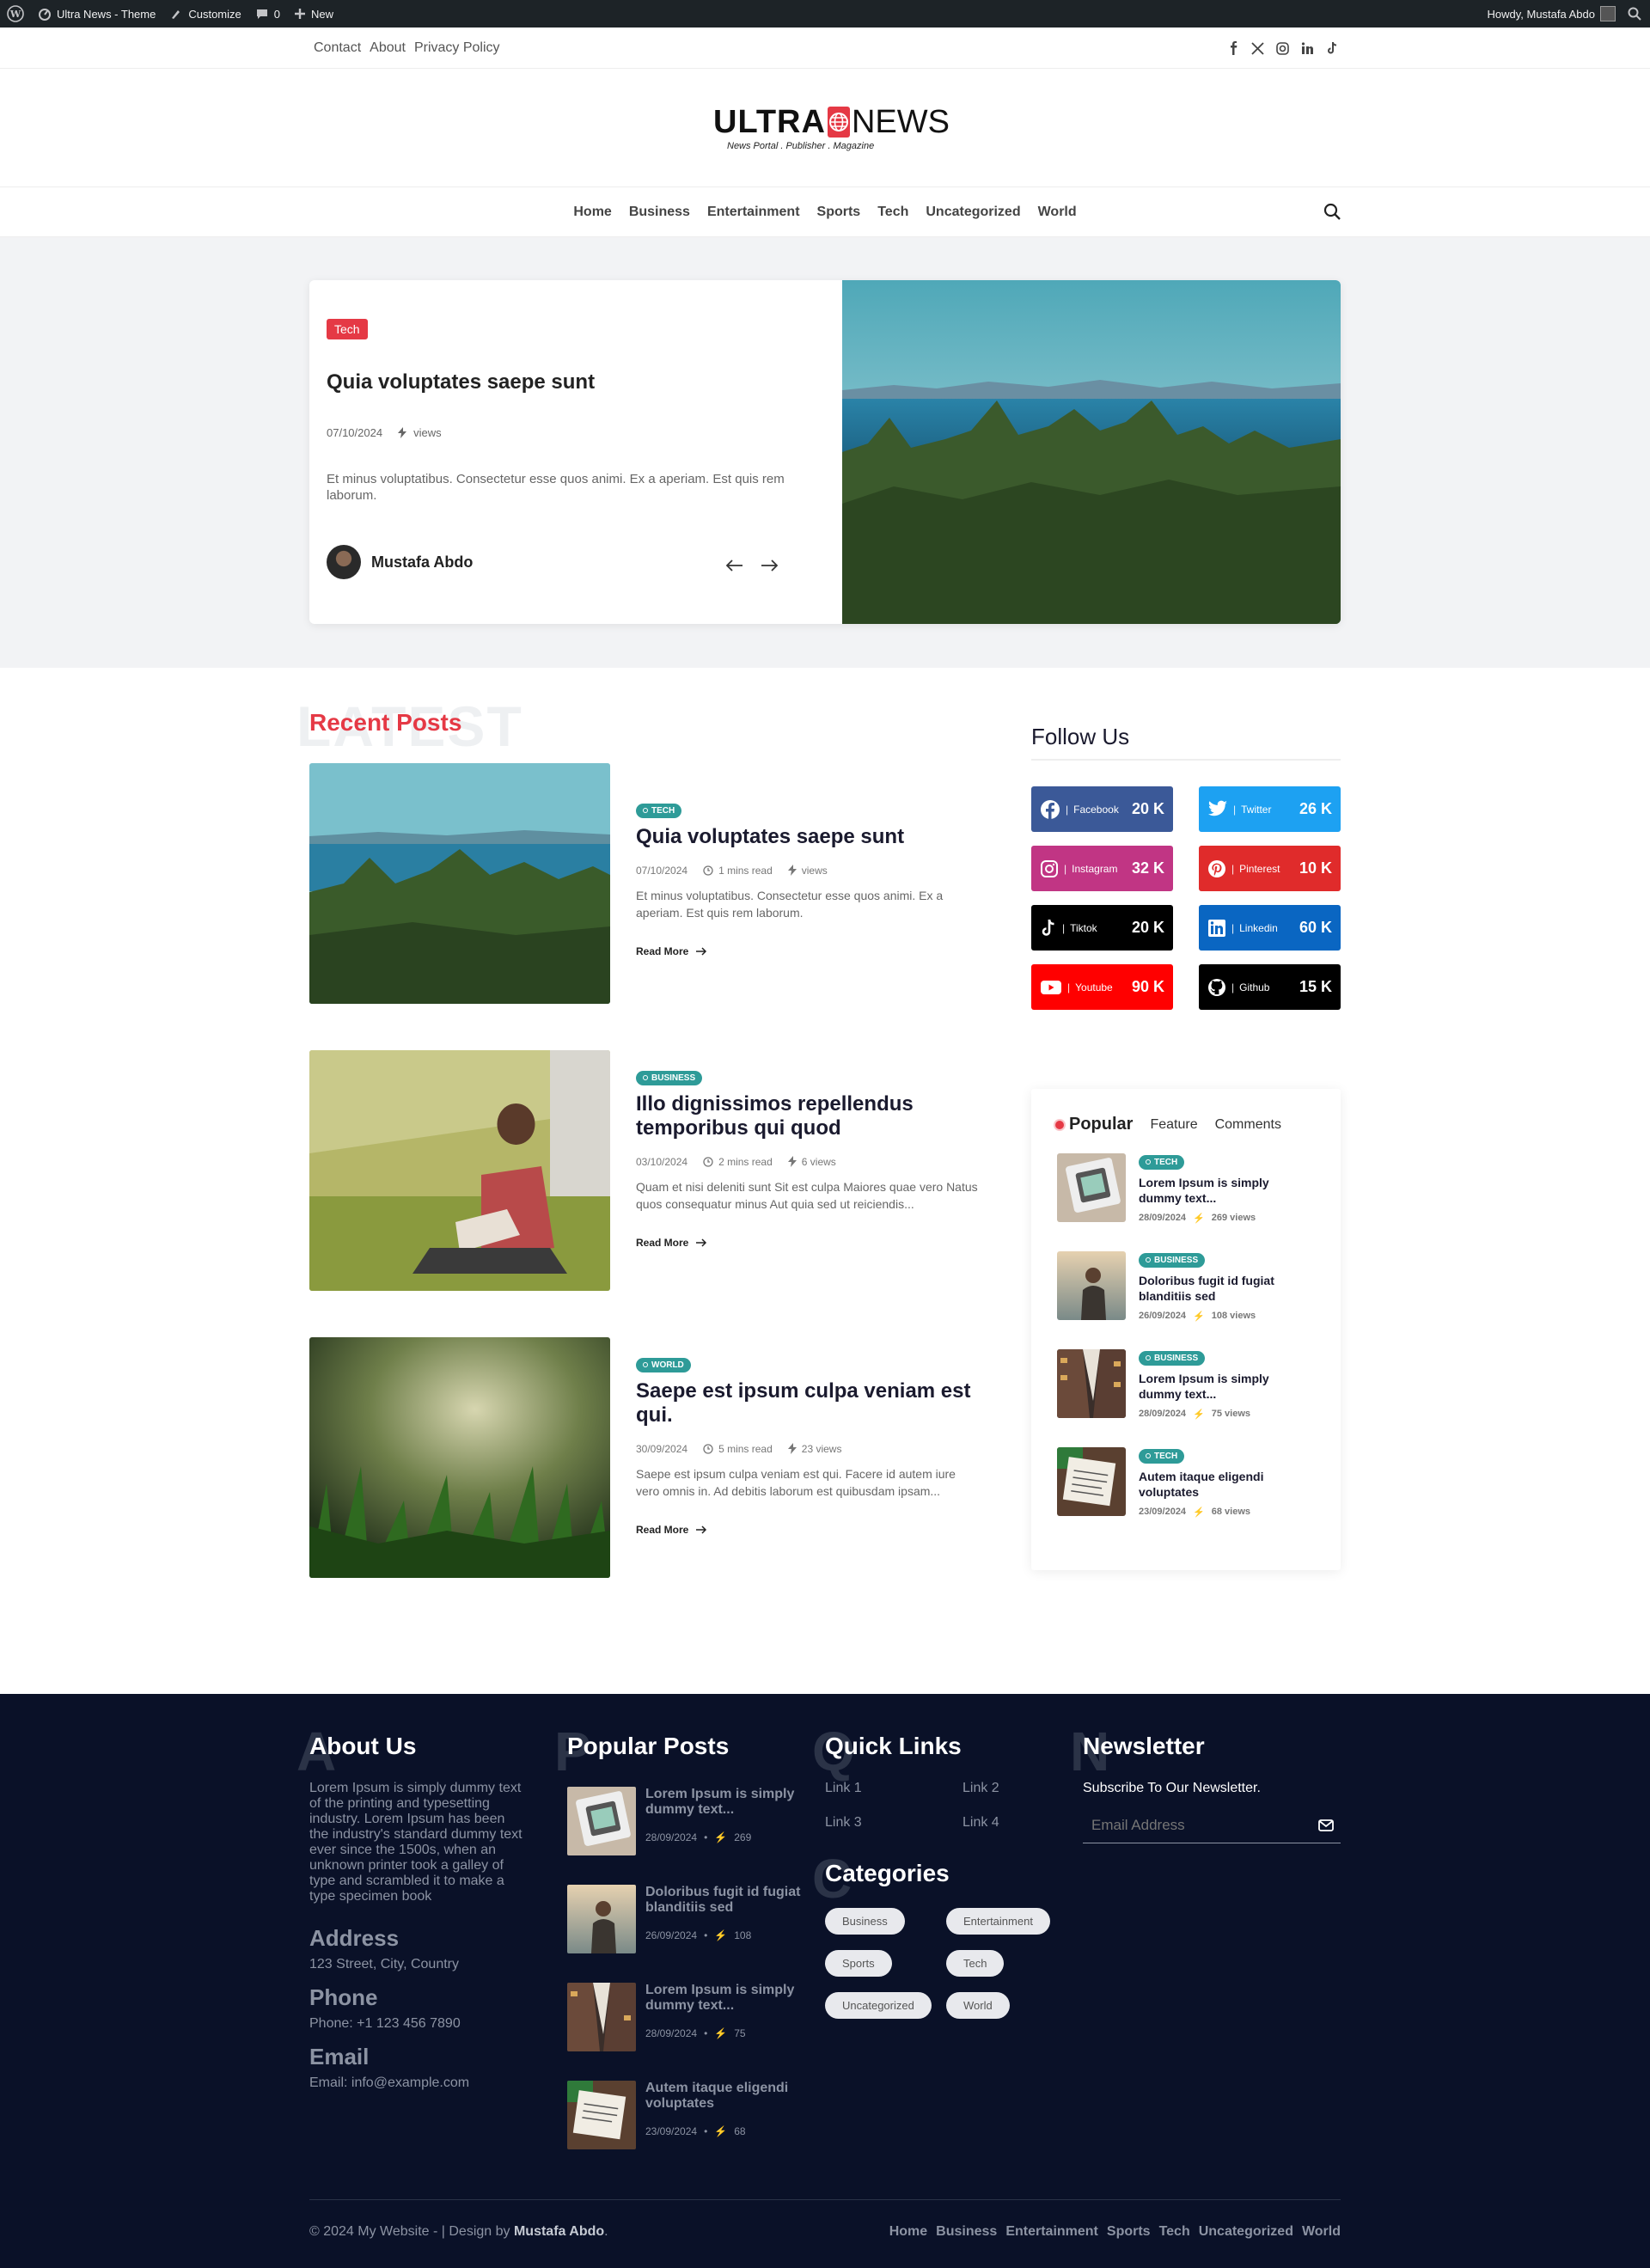  I want to click on footer-nav-business: Business, so click(966, 2232).